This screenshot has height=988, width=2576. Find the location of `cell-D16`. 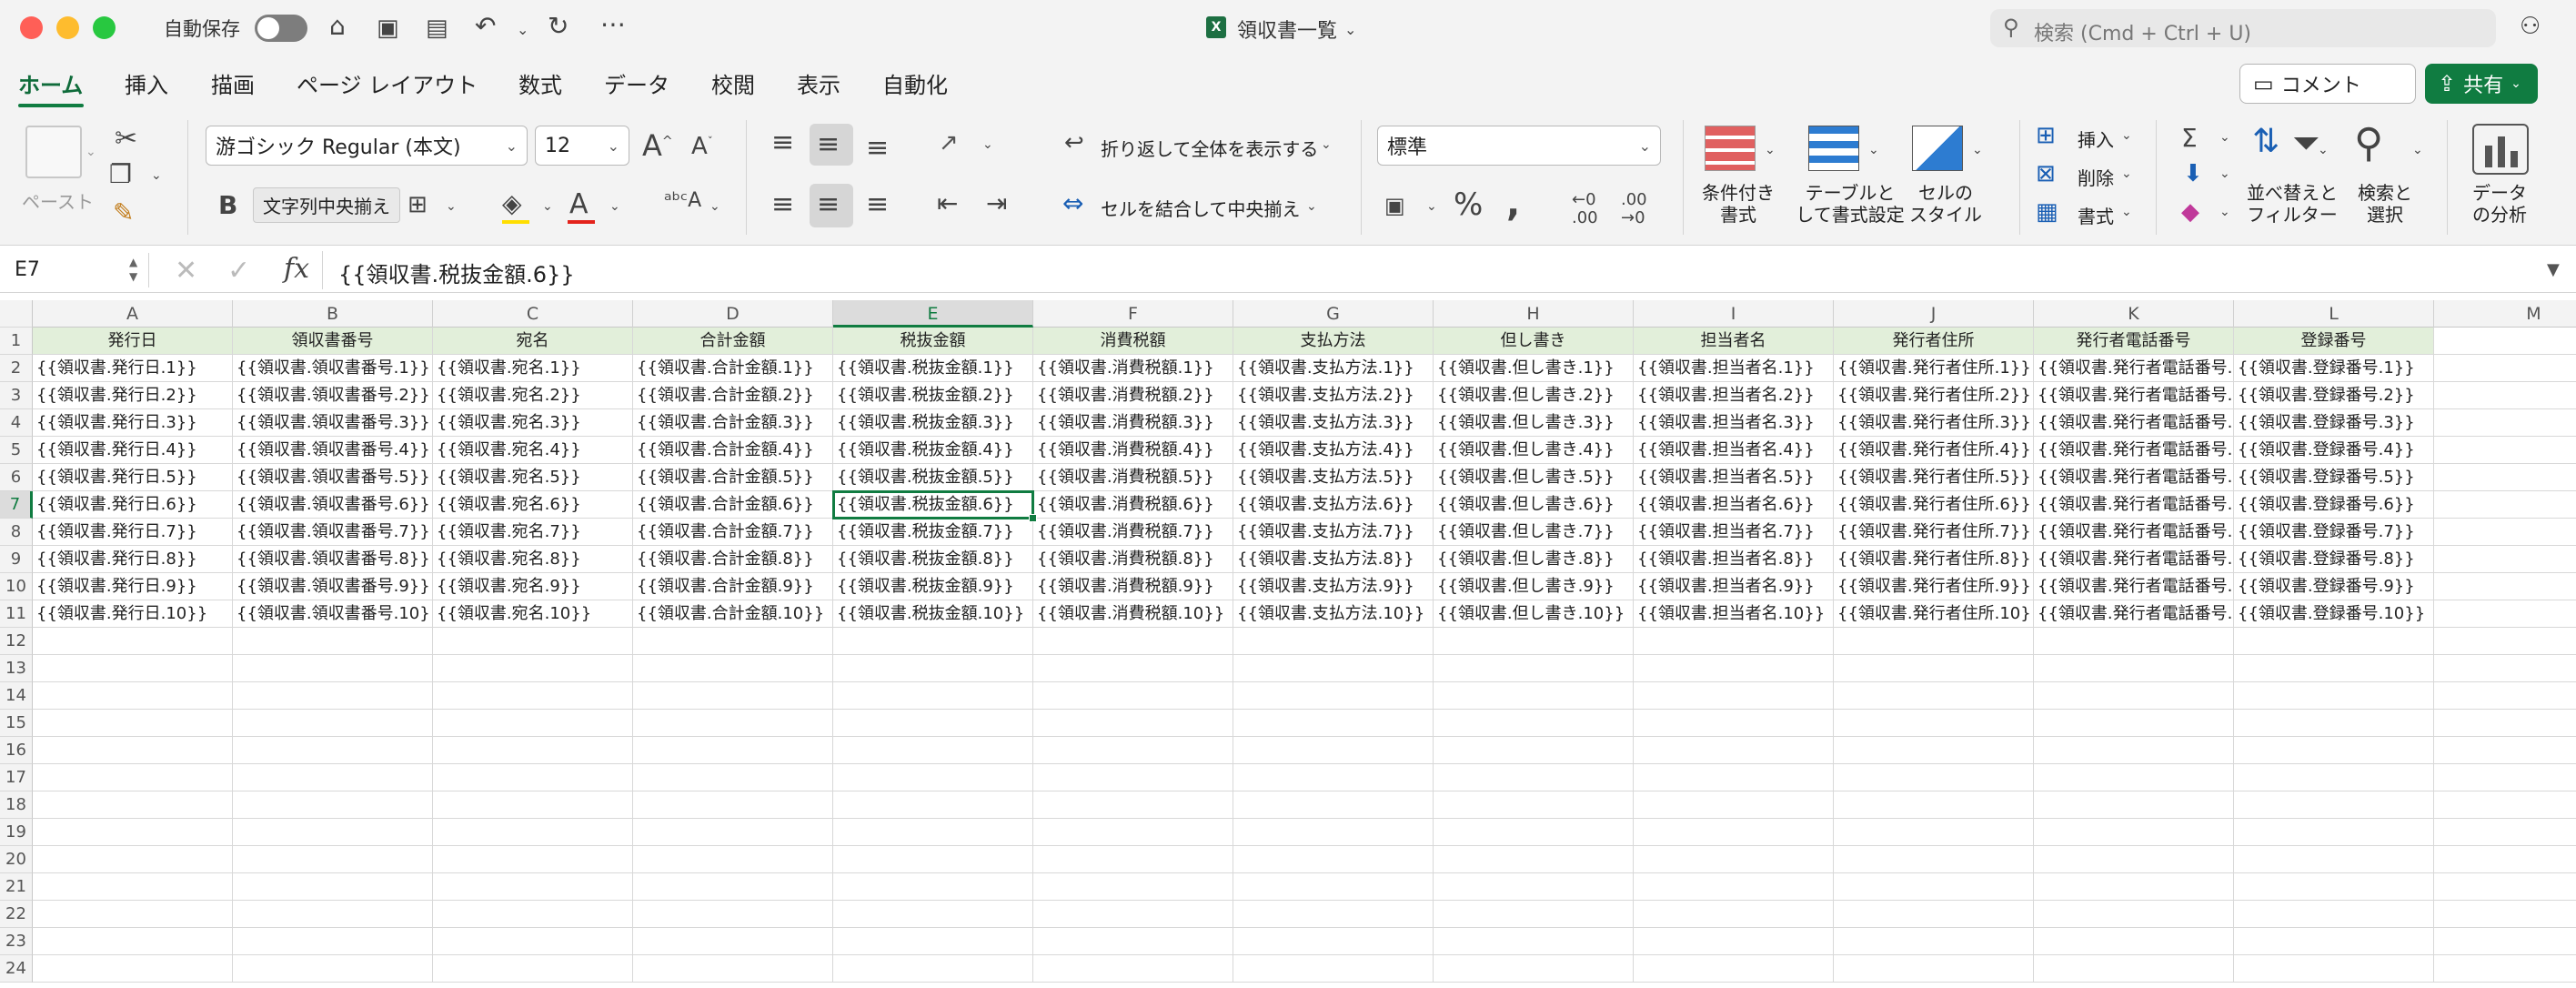

cell-D16 is located at coordinates (733, 750).